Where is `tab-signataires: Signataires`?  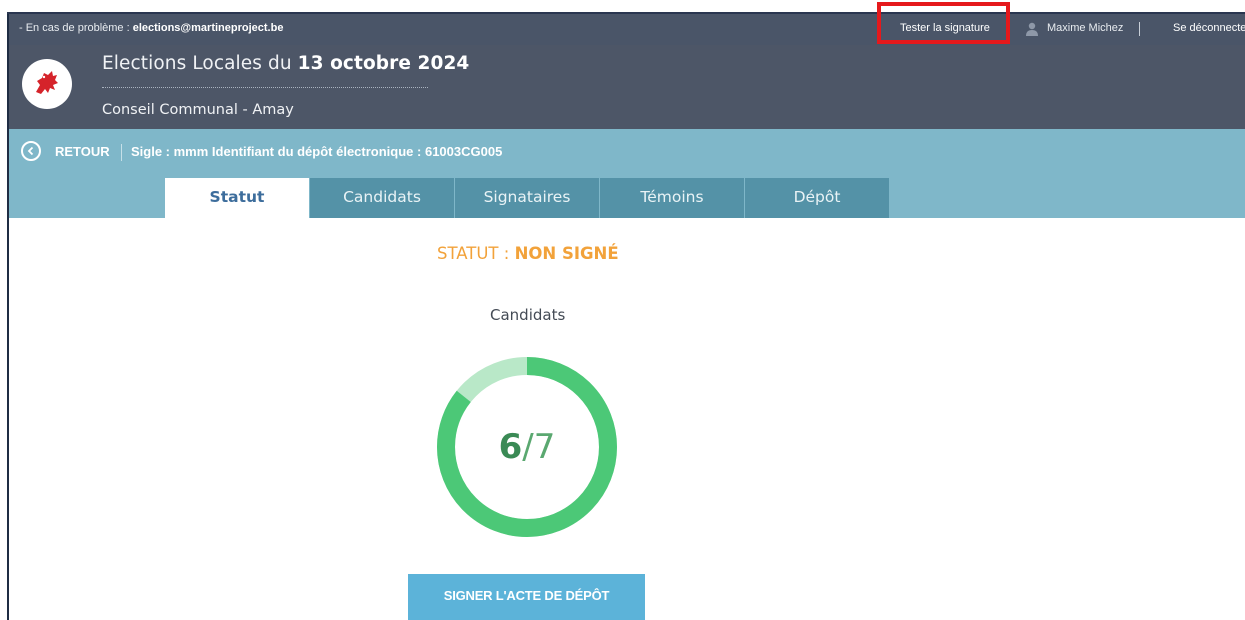 tab-signataires: Signataires is located at coordinates (527, 198).